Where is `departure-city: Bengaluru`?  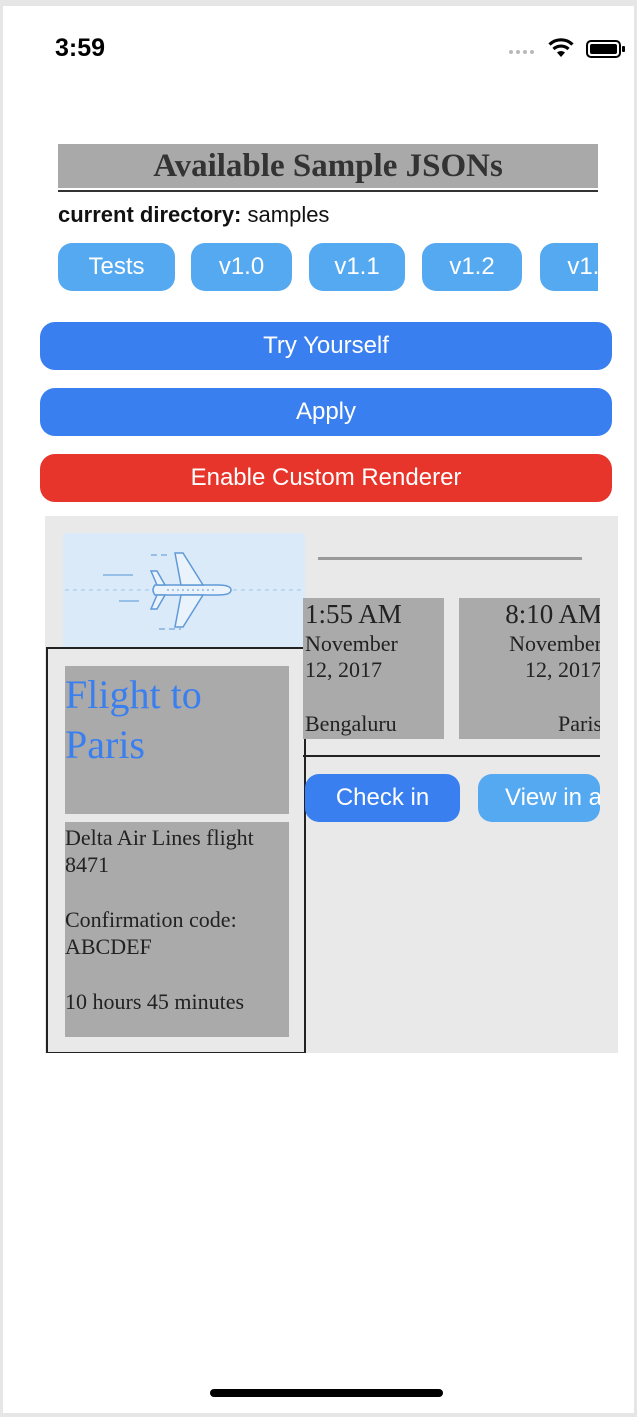
departure-city: Bengaluru is located at coordinates (351, 723).